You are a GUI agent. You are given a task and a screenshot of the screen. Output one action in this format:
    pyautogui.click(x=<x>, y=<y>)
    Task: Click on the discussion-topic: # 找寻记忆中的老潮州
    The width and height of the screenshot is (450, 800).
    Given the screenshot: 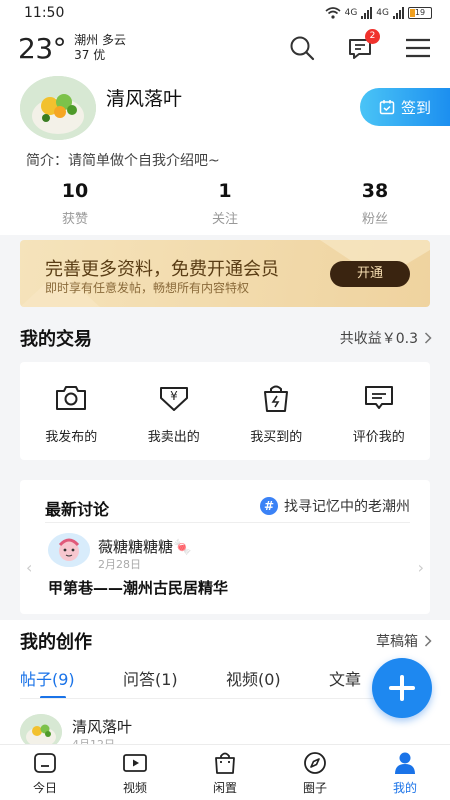 What is the action you would take?
    pyautogui.click(x=335, y=506)
    